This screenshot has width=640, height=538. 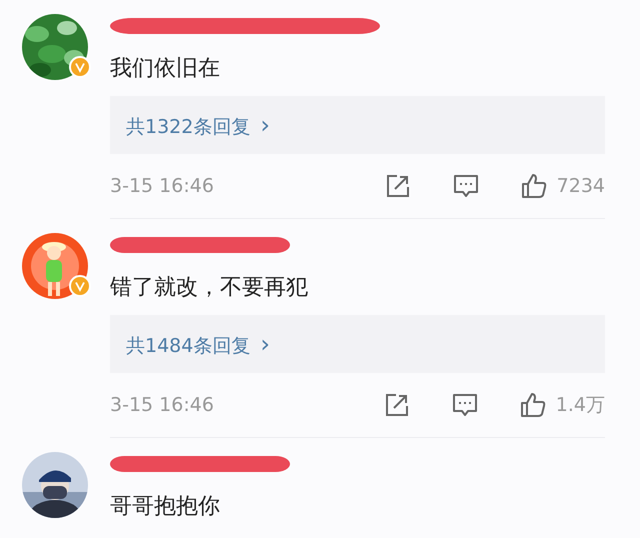 What do you see at coordinates (165, 507) in the screenshot?
I see `comment-text: 哥哥抱抱你` at bounding box center [165, 507].